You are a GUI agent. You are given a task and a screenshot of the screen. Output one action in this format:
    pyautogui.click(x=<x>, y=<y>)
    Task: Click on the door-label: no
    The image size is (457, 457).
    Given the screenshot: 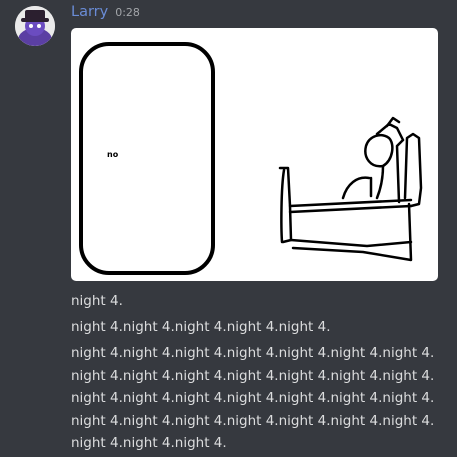 What is the action you would take?
    pyautogui.click(x=113, y=154)
    